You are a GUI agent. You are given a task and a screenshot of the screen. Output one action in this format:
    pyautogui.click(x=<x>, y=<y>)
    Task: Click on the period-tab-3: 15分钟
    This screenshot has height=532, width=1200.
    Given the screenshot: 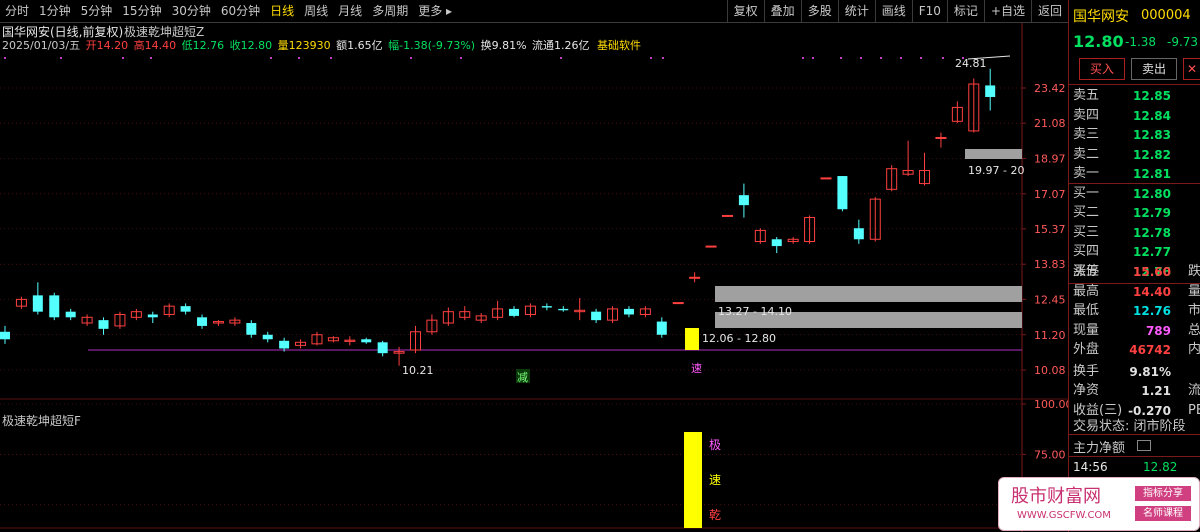 What is the action you would take?
    pyautogui.click(x=141, y=11)
    